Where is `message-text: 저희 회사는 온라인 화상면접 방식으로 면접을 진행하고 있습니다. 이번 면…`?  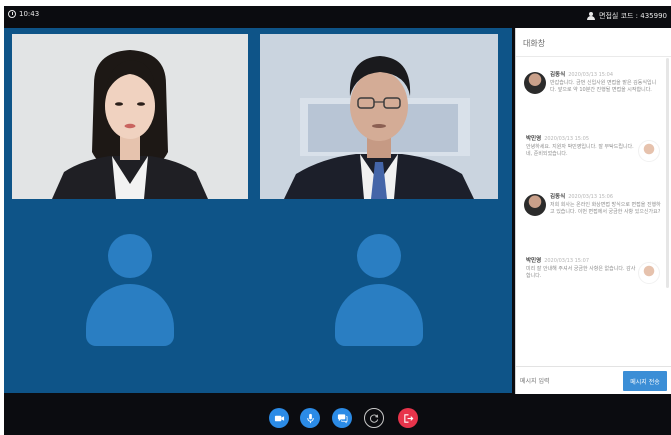
message-text: 저희 회사는 온라인 화상면접 방식으로 면접을 진행하고 있습니다. 이번 면… is located at coordinates (605, 208).